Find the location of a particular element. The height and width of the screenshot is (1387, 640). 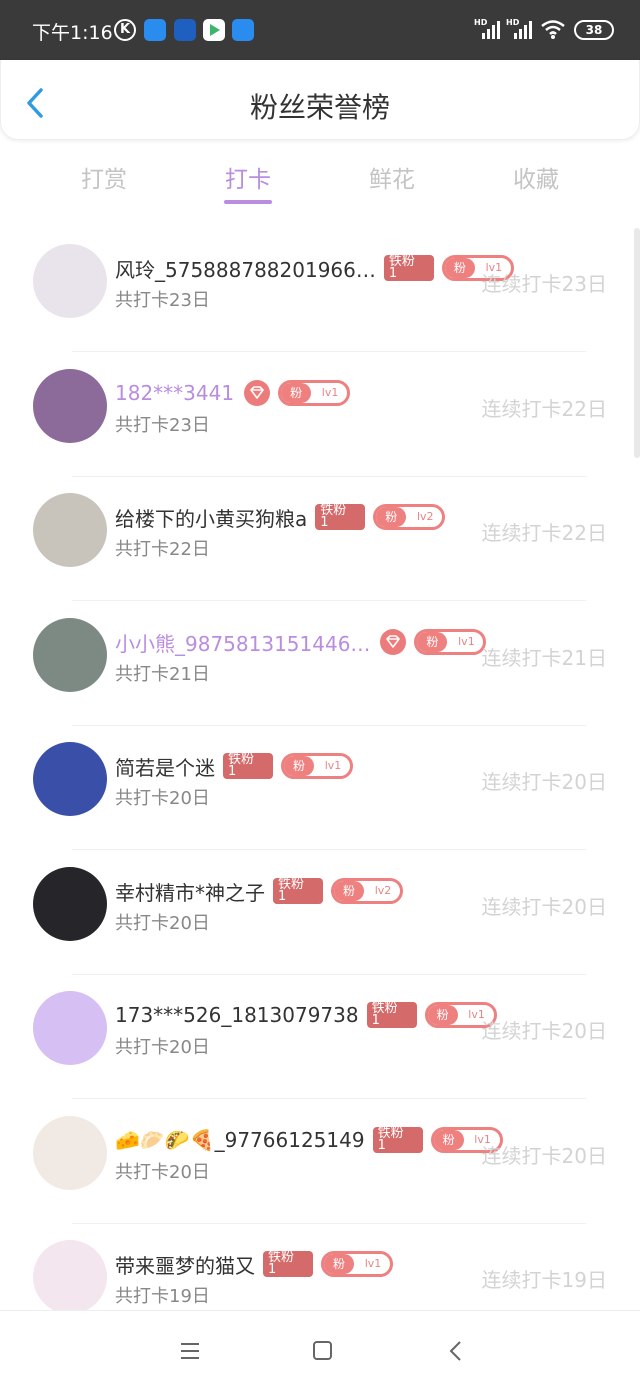

tab-reward: 打赏 is located at coordinates (104, 180).